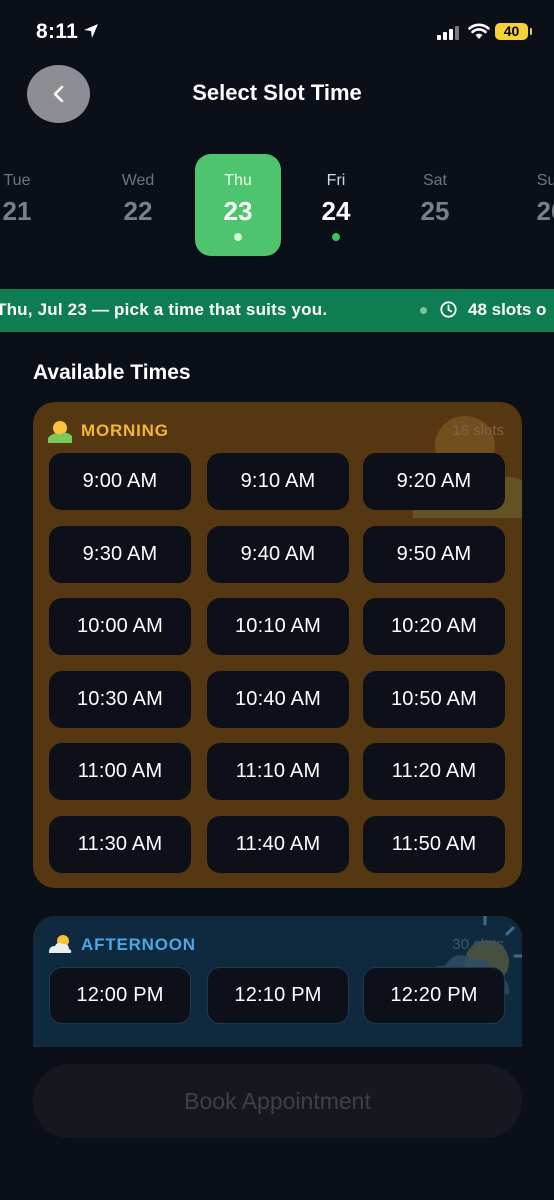  Describe the element at coordinates (277, 1101) in the screenshot. I see `book-appointment-button: Book Appointment` at that location.